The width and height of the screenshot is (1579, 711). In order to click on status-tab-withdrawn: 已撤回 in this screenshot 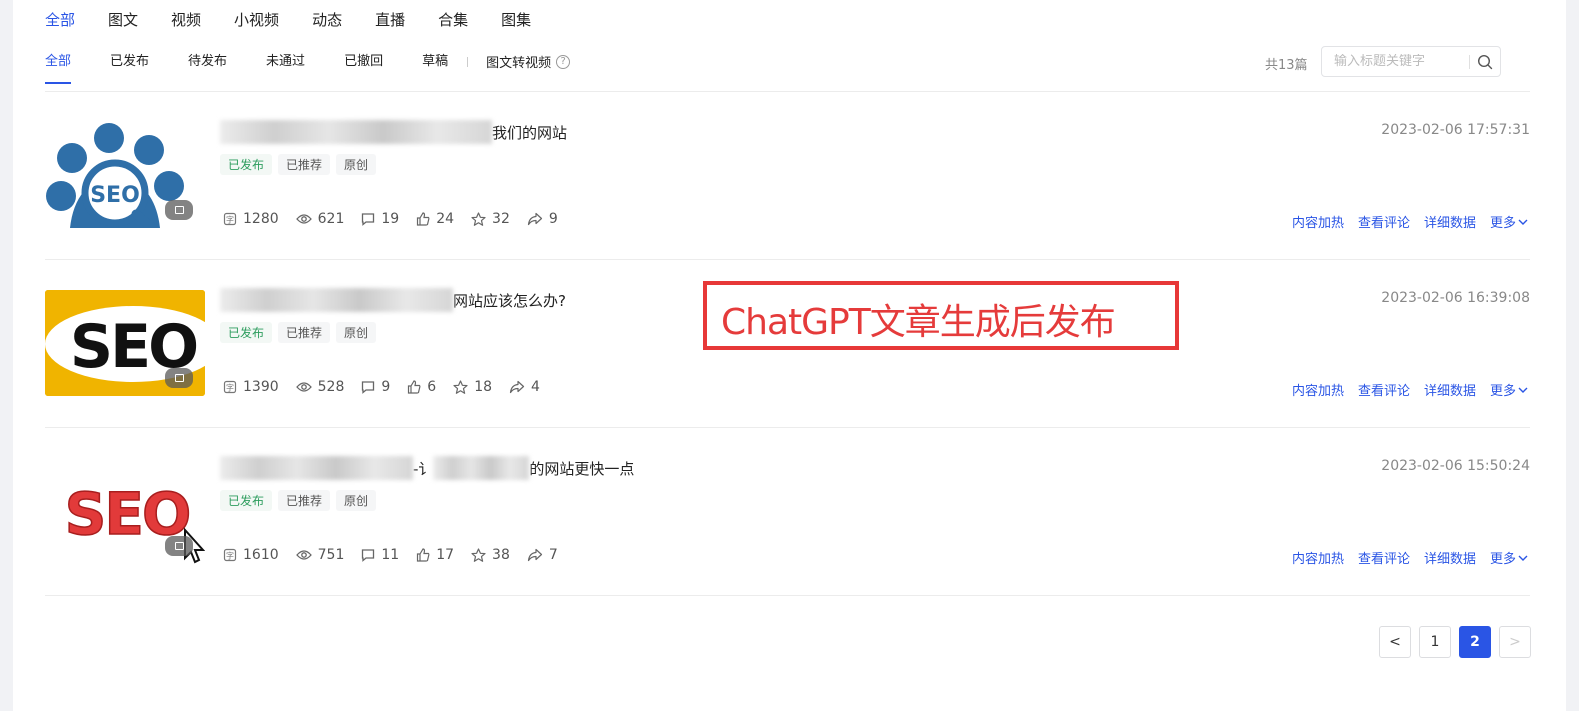, I will do `click(363, 62)`.